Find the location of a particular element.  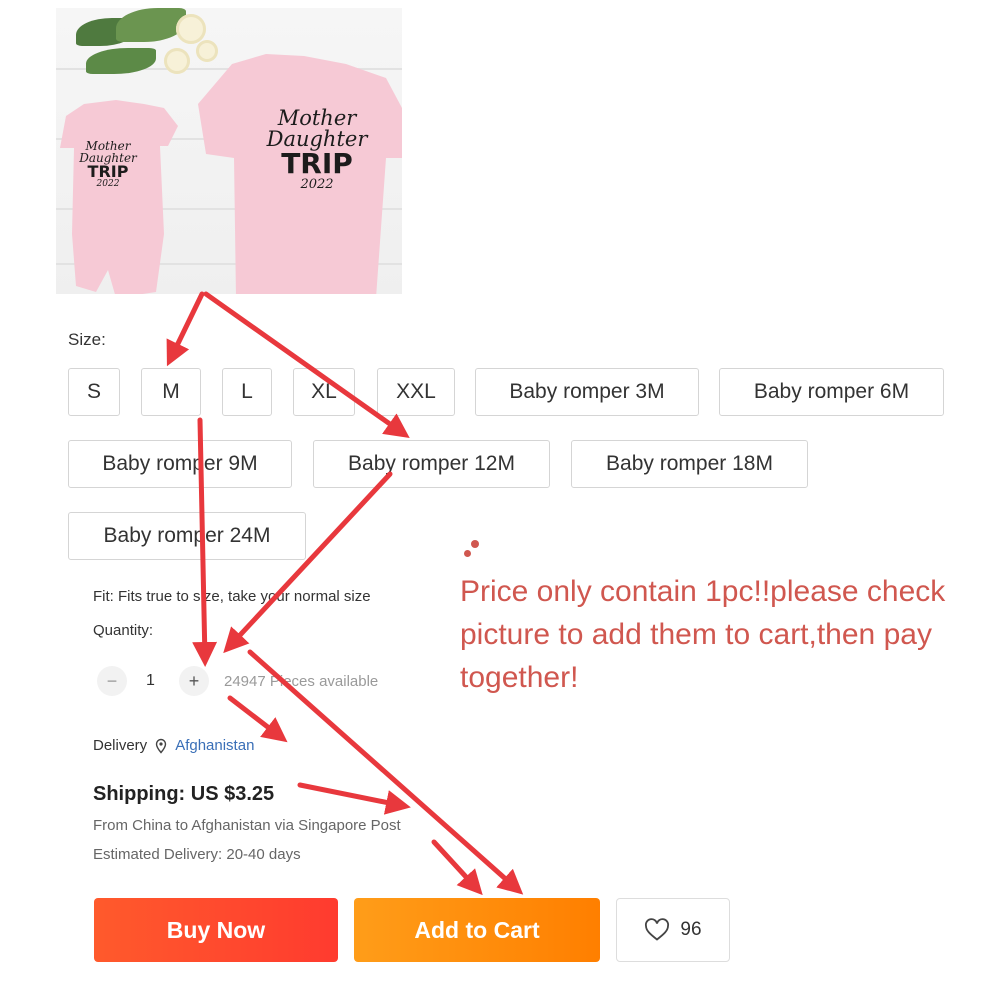

size-option-baby-romper-9m: Baby romper 9M is located at coordinates (180, 464).